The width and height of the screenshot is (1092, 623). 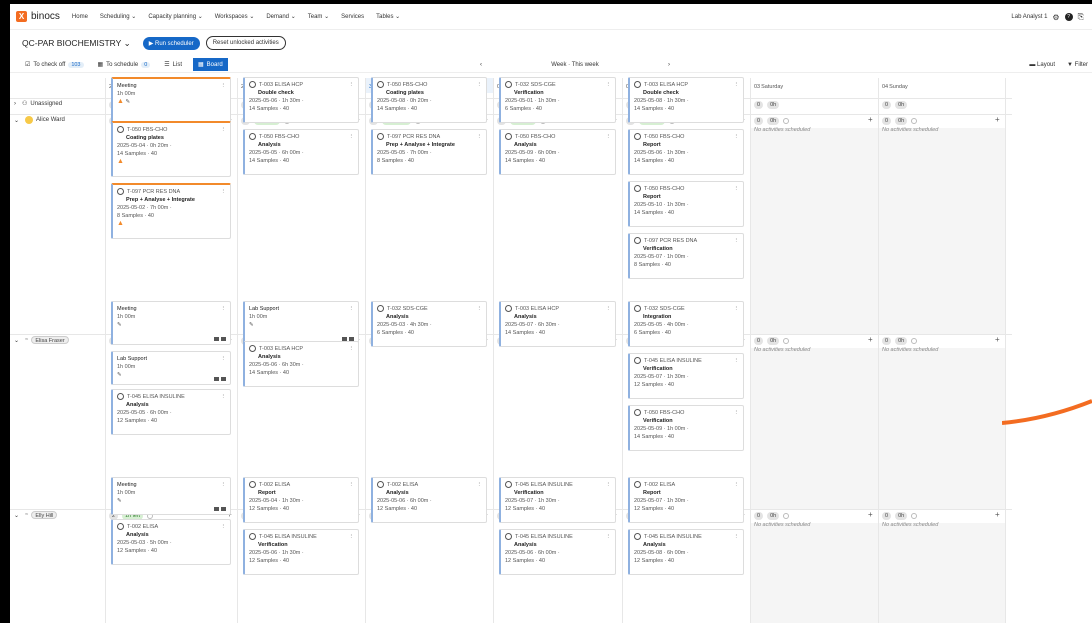 What do you see at coordinates (1029, 17) in the screenshot?
I see `user-name: Lab Analyst 1` at bounding box center [1029, 17].